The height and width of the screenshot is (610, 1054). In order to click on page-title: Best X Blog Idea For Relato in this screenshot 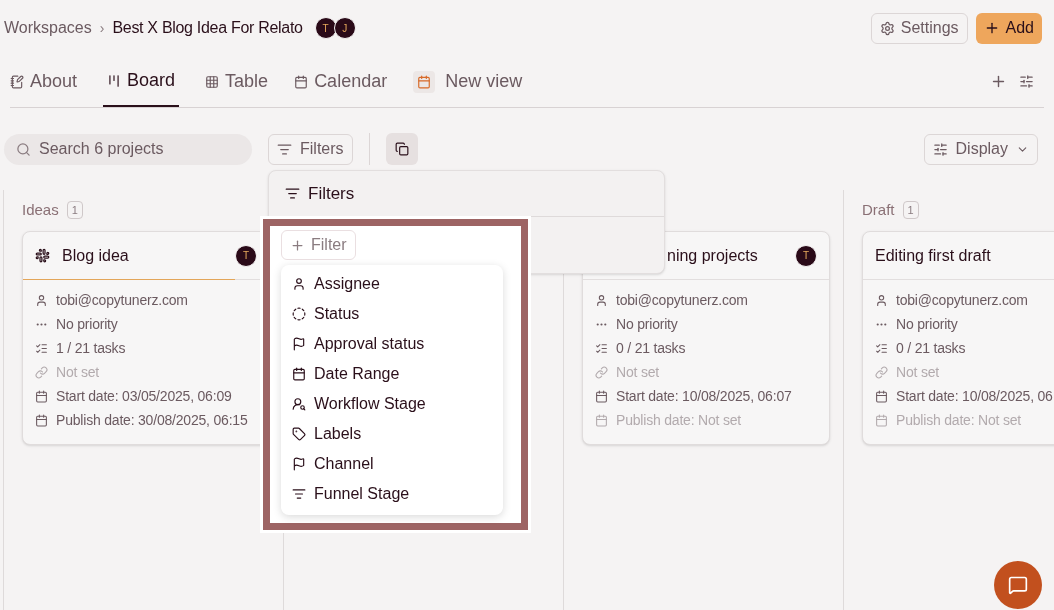, I will do `click(207, 28)`.